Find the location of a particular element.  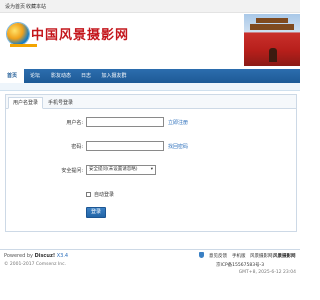

sub-nav-bar is located at coordinates (150, 87).